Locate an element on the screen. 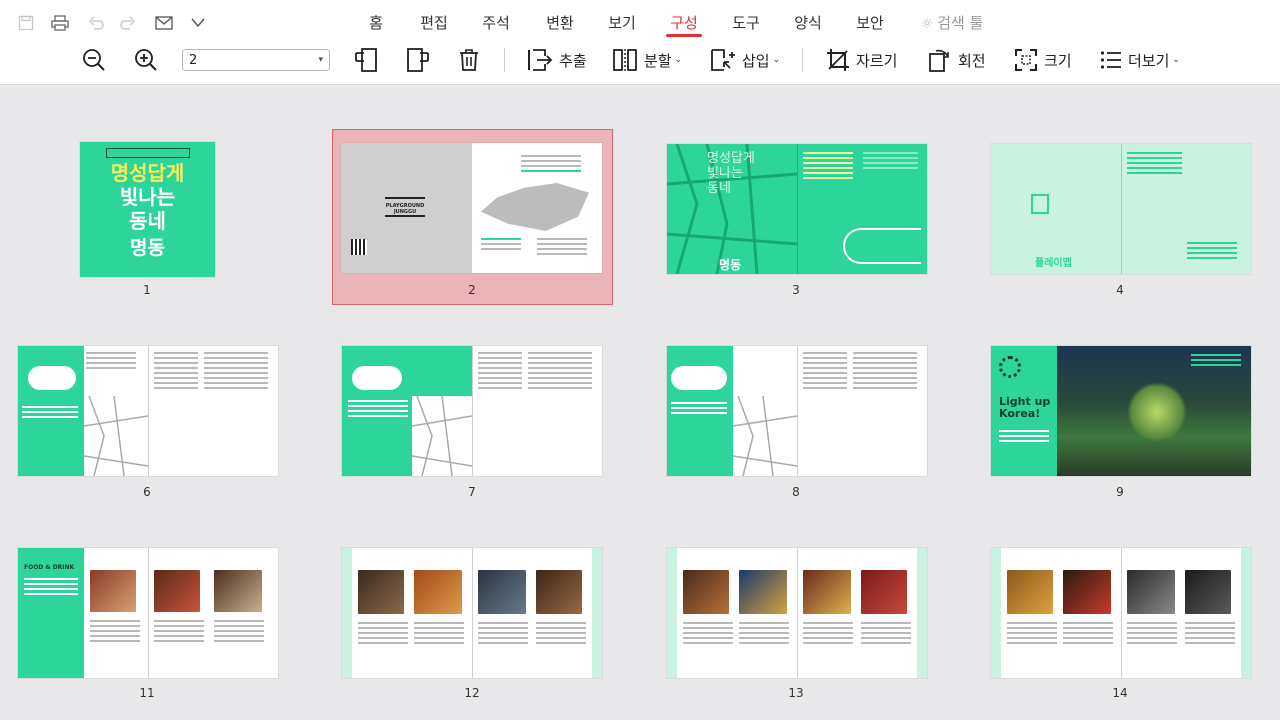  undo-icon is located at coordinates (96, 23).